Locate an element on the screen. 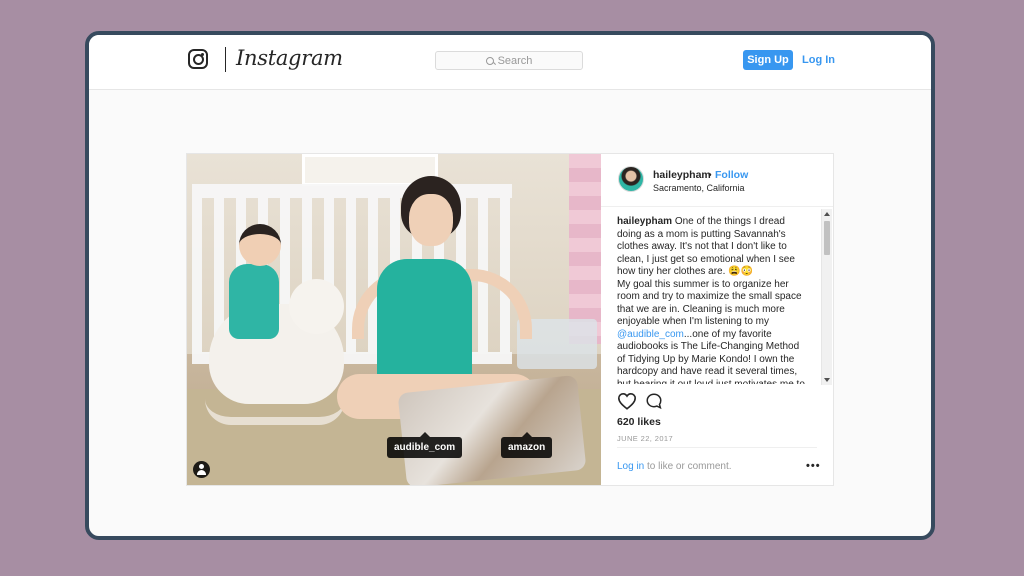  logo-divider is located at coordinates (225, 59).